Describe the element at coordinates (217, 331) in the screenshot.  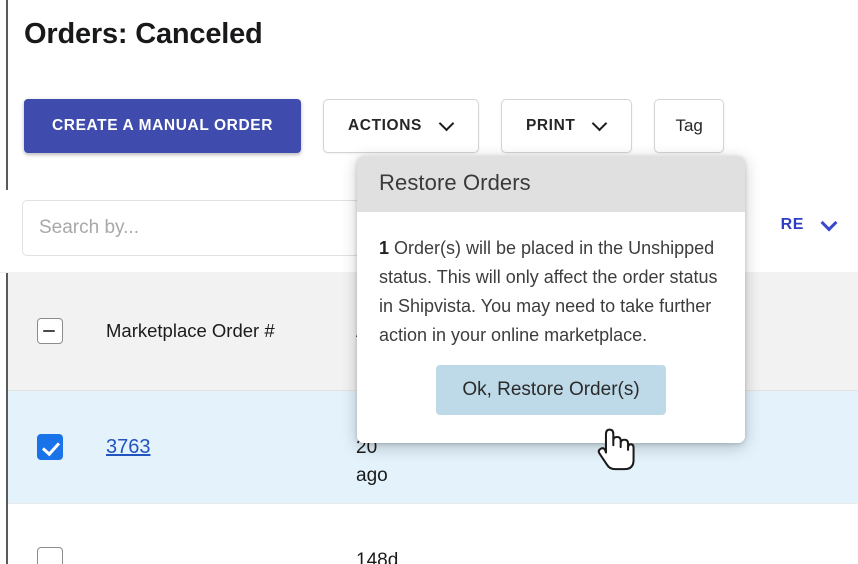
I see `column-header-marketplace-order-number: Marketplace Order #` at that location.